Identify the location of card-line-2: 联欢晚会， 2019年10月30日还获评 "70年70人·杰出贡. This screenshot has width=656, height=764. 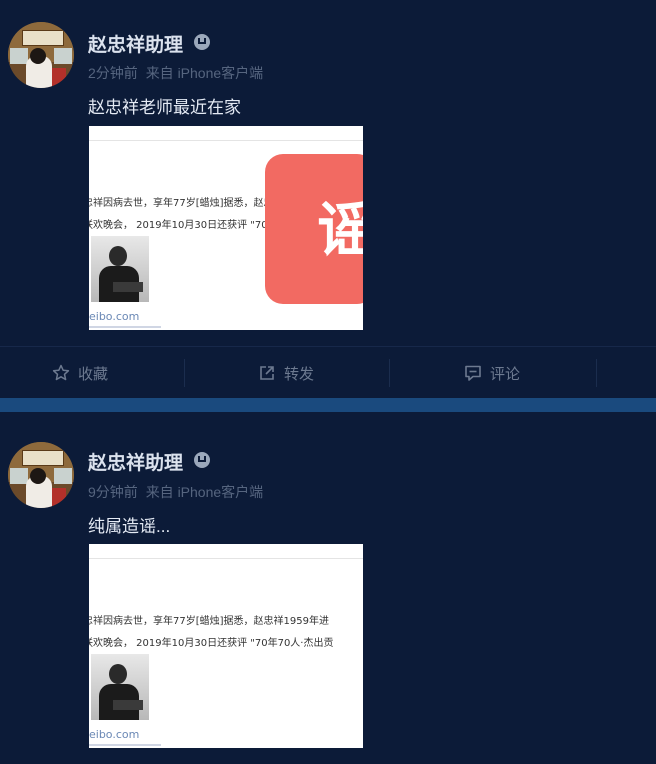
(211, 643).